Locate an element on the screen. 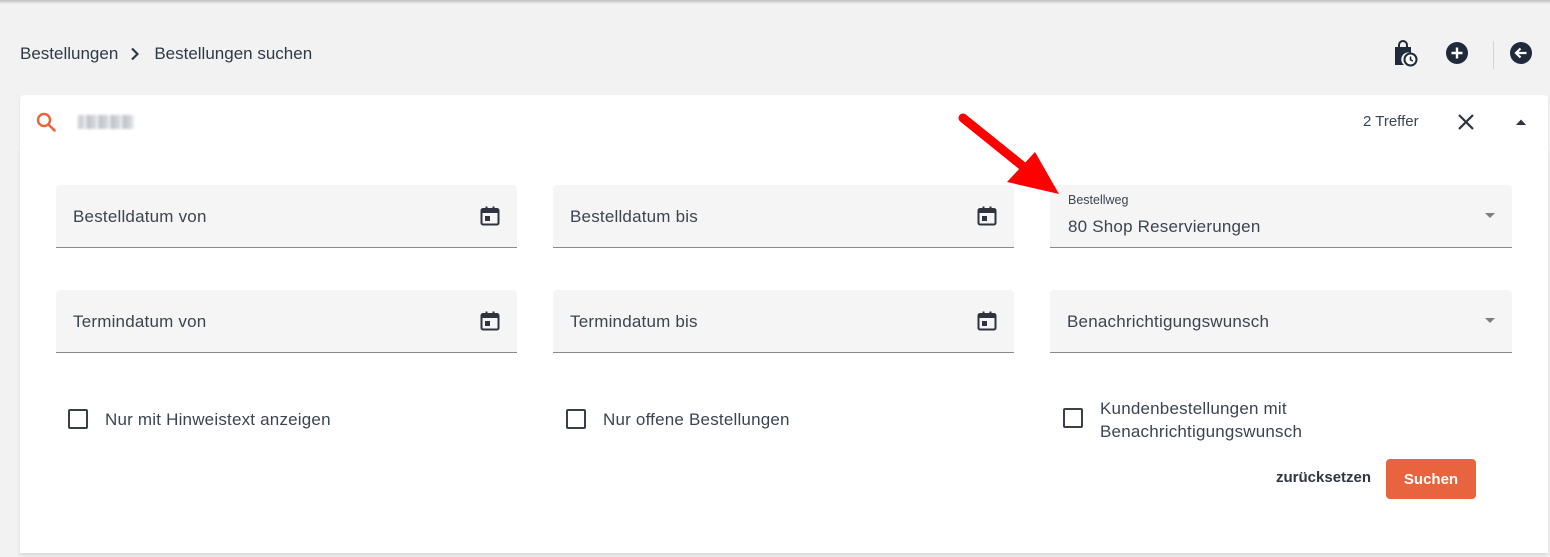  back-arrow-circle-icon is located at coordinates (1521, 55).